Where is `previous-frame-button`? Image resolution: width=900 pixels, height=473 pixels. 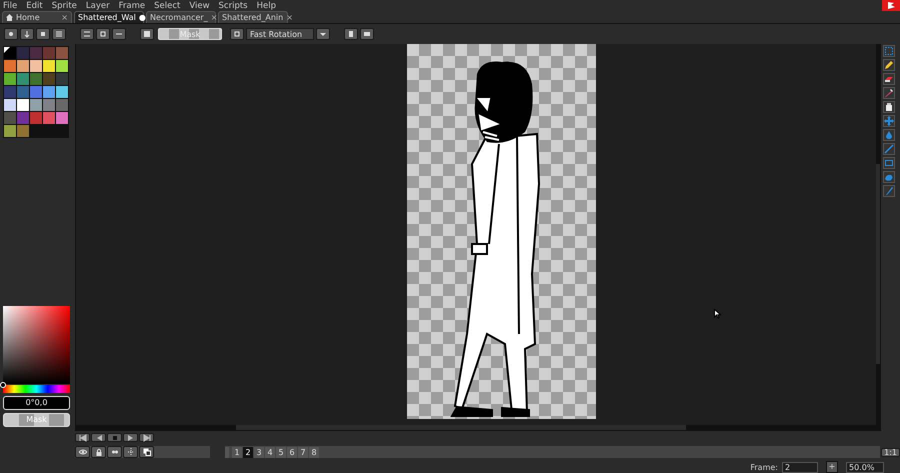 previous-frame-button is located at coordinates (98, 437).